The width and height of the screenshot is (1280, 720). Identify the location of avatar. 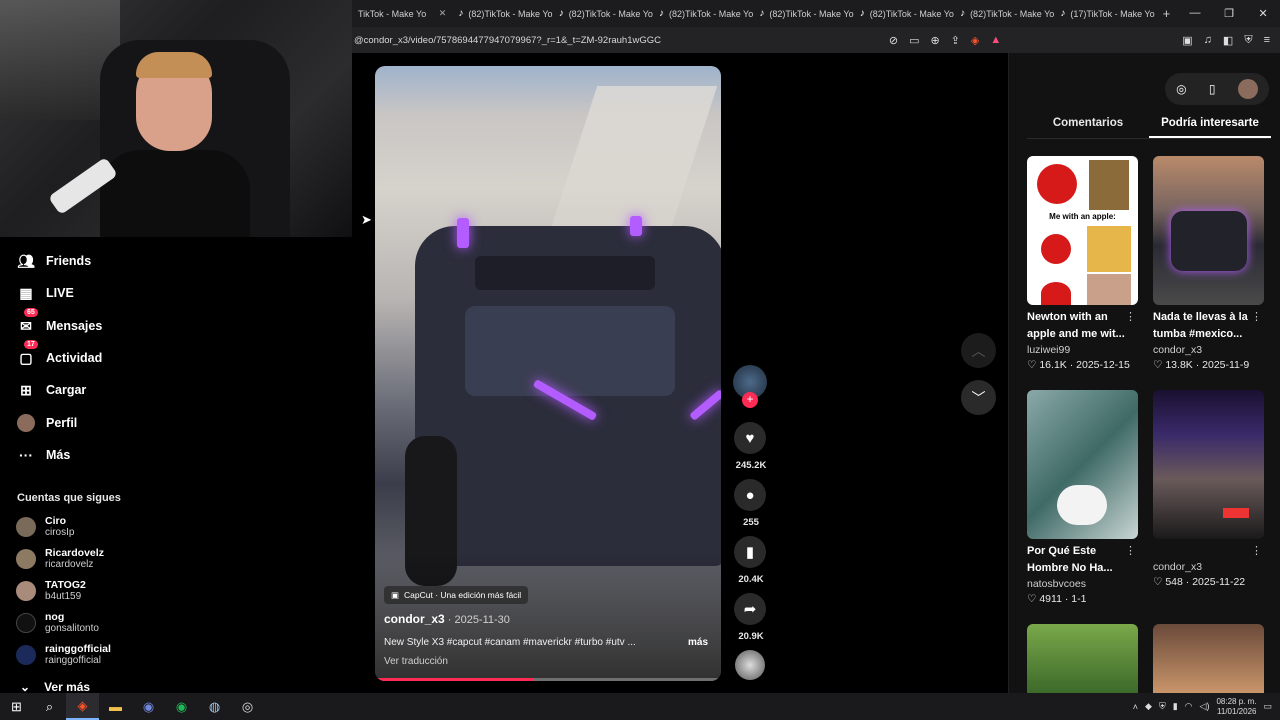
(26, 623).